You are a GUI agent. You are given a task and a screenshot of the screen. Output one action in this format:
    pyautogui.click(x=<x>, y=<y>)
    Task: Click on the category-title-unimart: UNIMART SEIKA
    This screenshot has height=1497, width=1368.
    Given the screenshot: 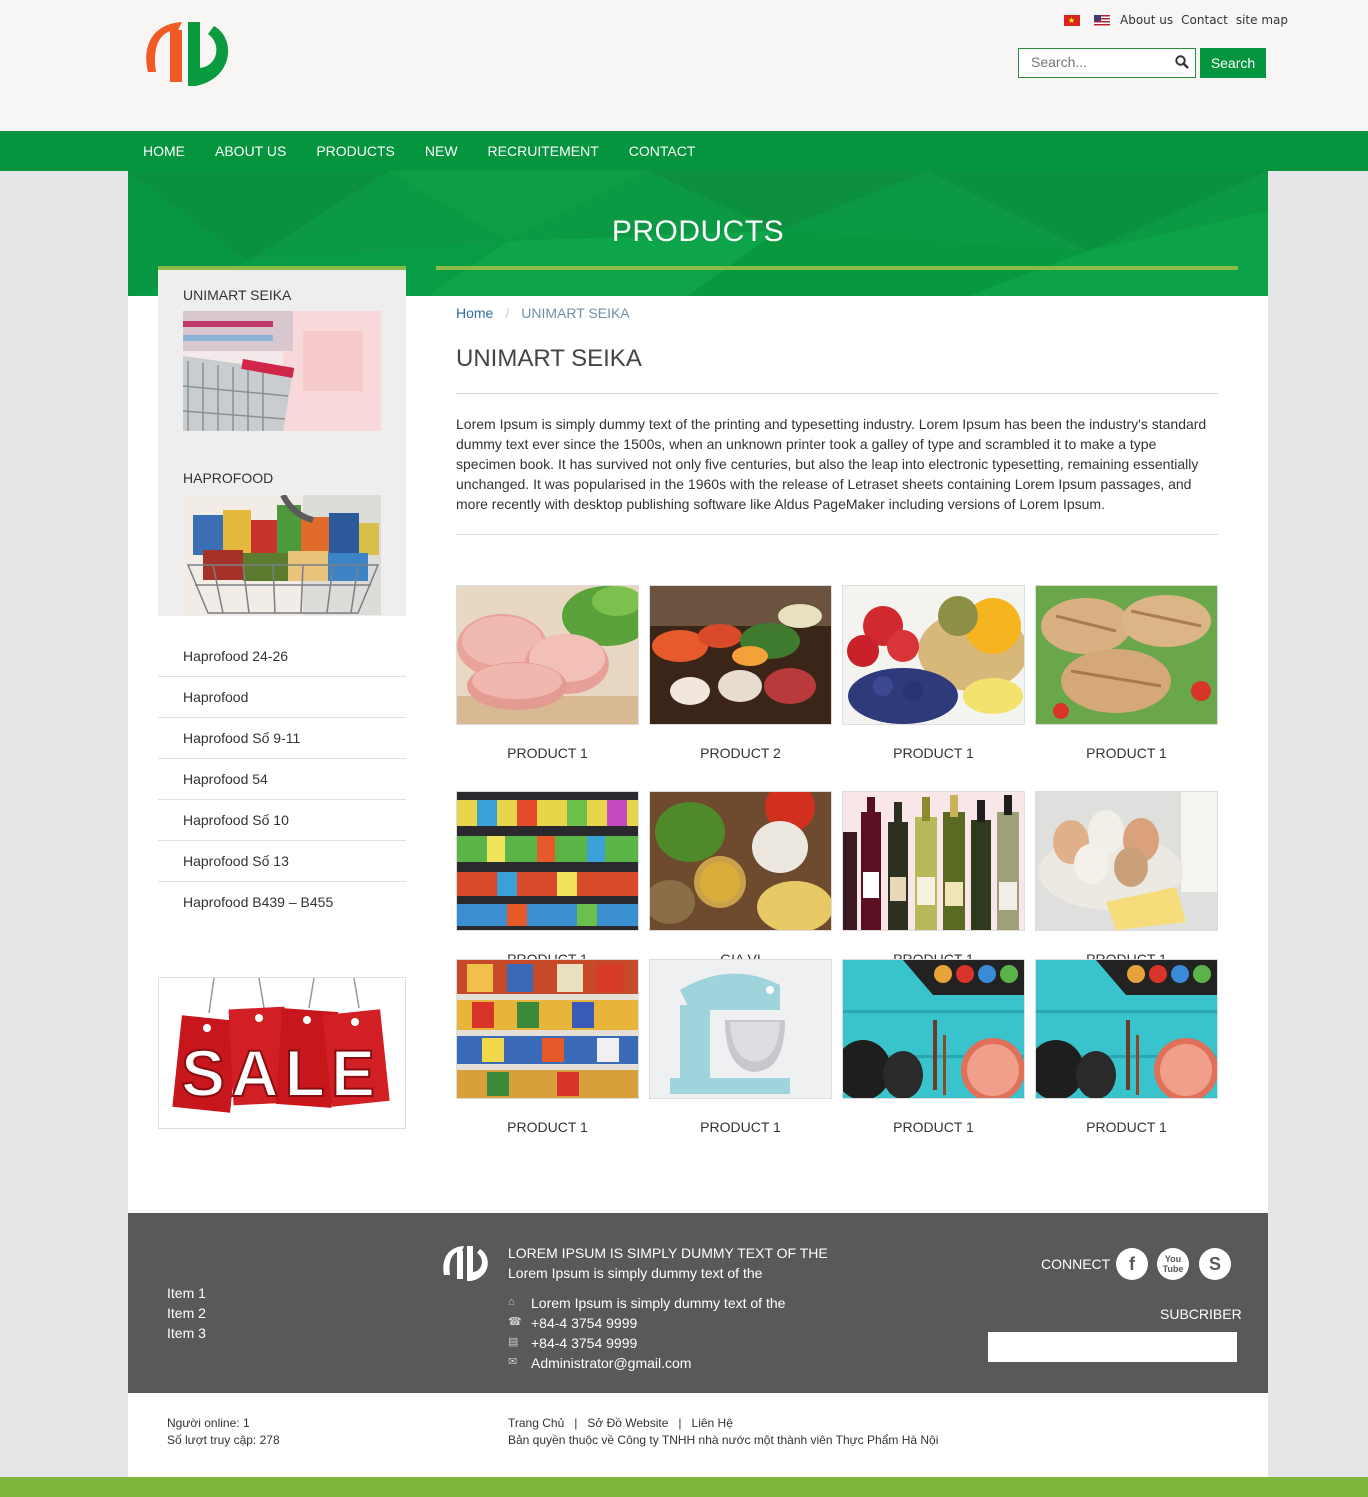 What is the action you would take?
    pyautogui.click(x=237, y=295)
    